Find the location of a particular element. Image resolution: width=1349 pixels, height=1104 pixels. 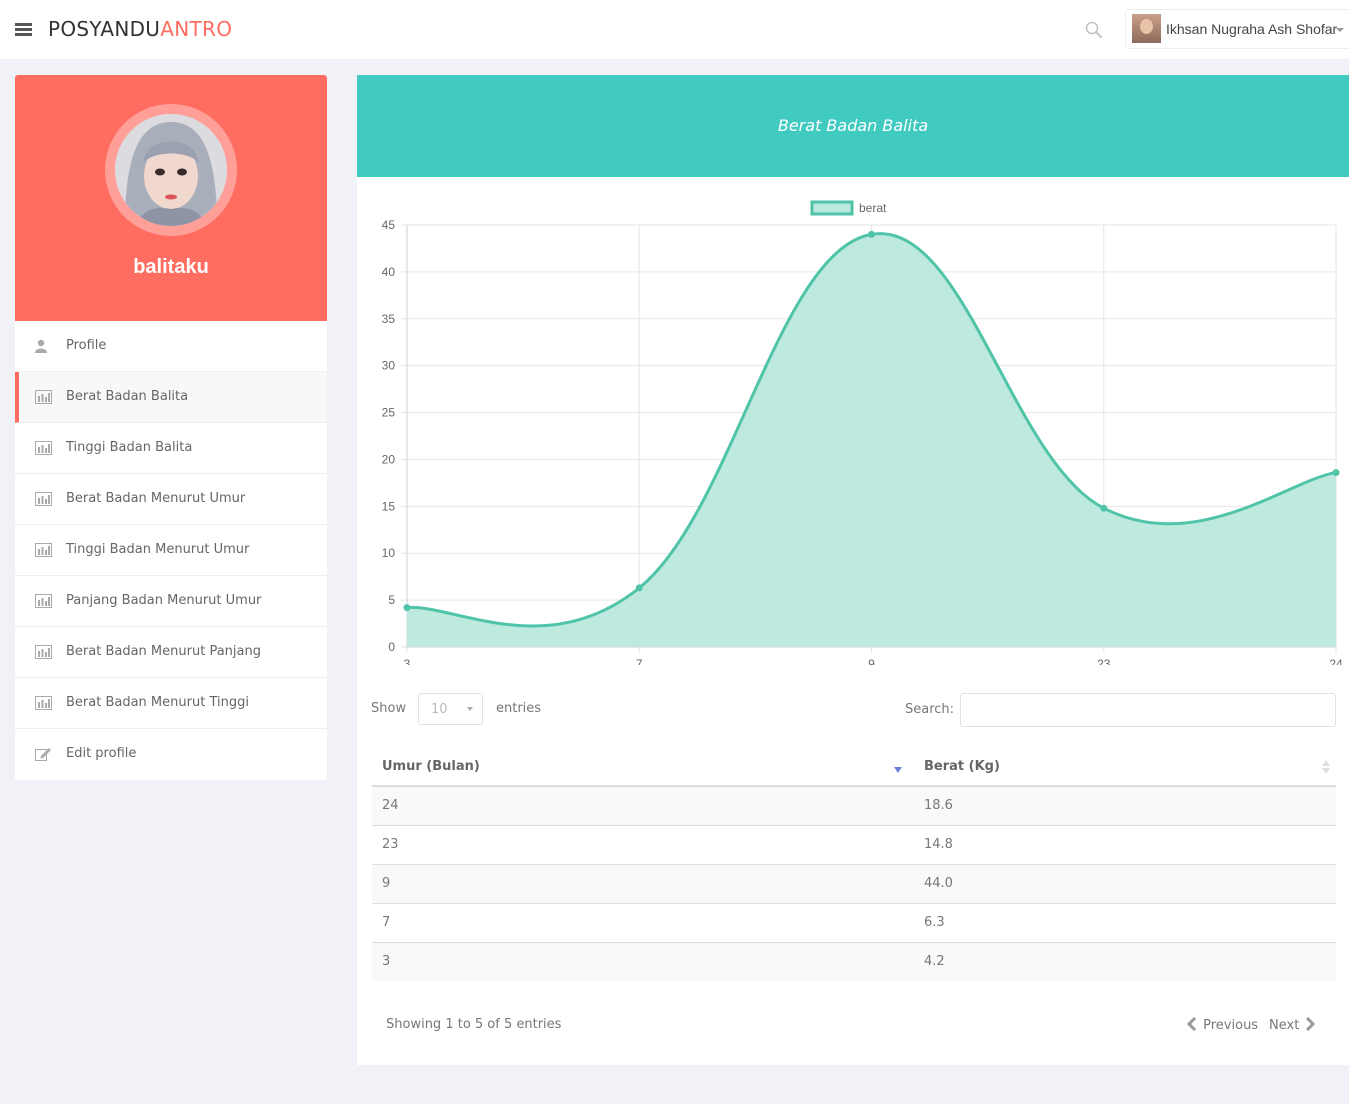

y-tick-label: 35 is located at coordinates (389, 319).